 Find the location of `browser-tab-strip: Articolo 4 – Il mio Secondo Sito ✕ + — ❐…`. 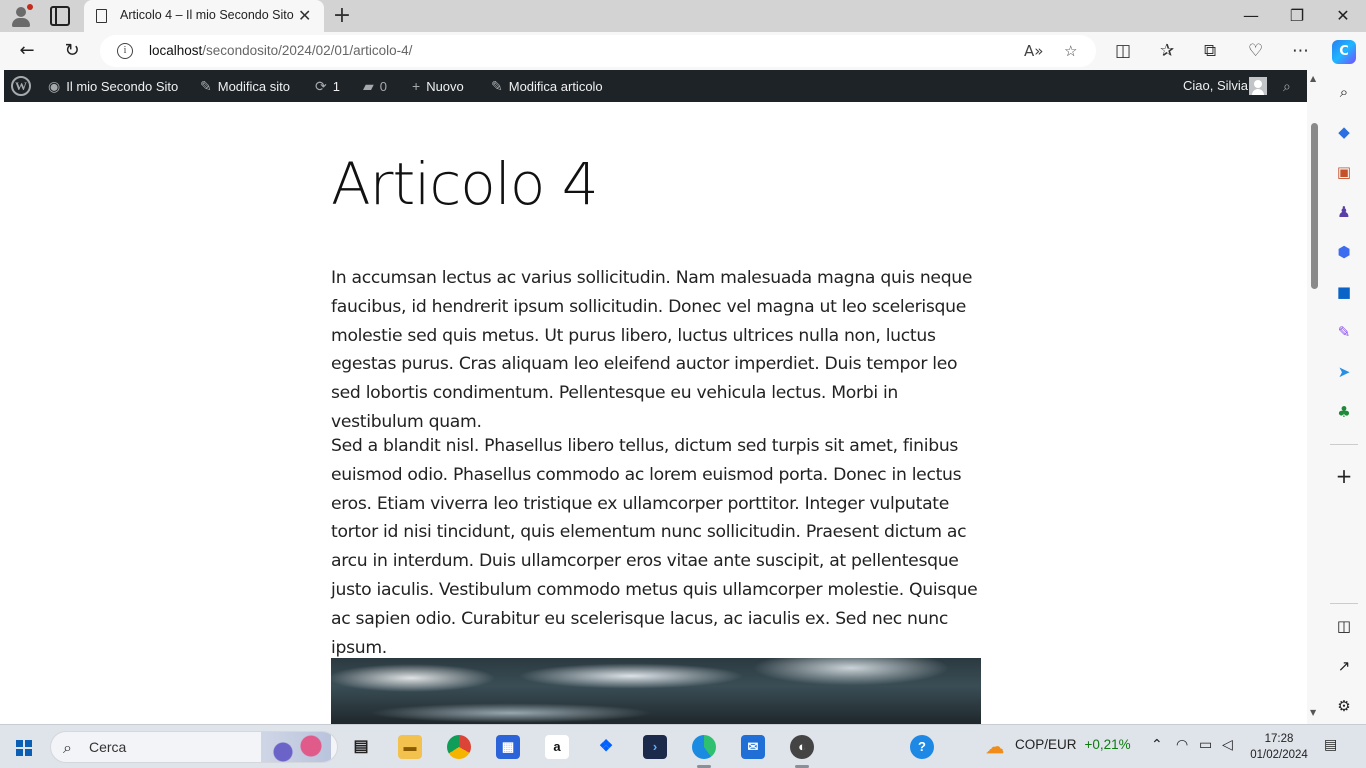

browser-tab-strip: Articolo 4 – Il mio Secondo Sito ✕ + — ❐… is located at coordinates (683, 16).